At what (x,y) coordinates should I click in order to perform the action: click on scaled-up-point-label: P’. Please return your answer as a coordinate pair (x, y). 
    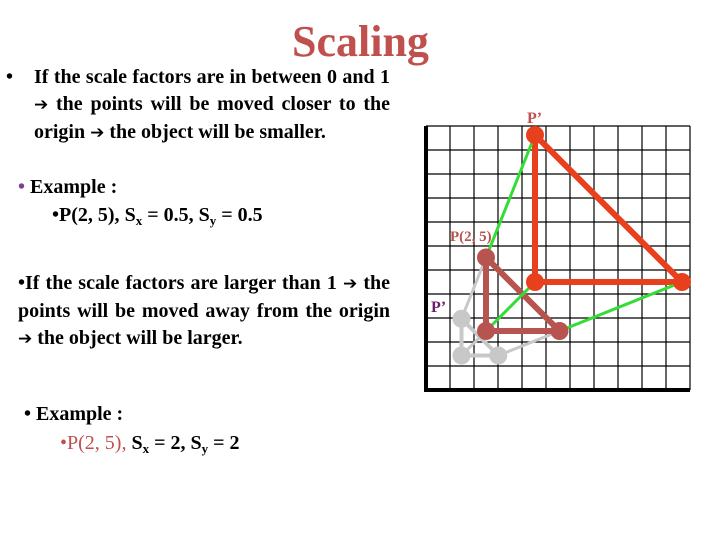
    Looking at the image, I should click on (534, 118).